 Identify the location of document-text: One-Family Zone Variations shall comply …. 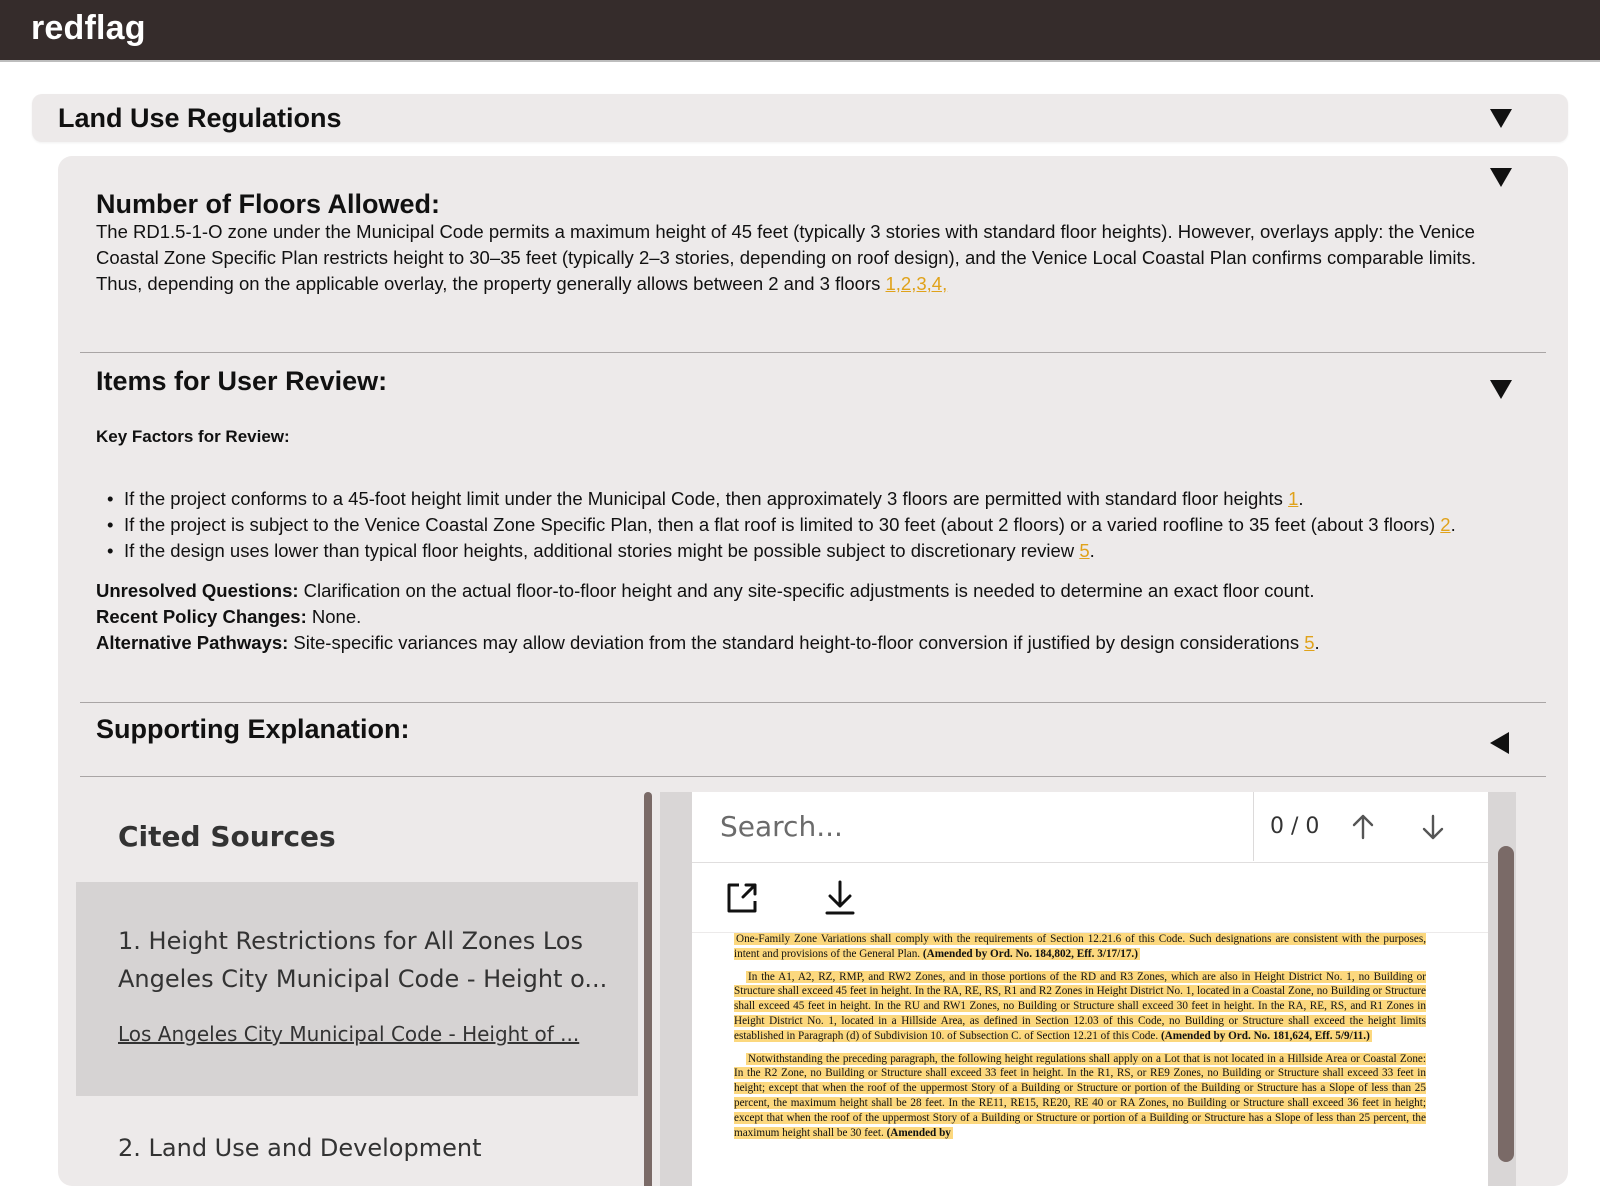
(1080, 1059).